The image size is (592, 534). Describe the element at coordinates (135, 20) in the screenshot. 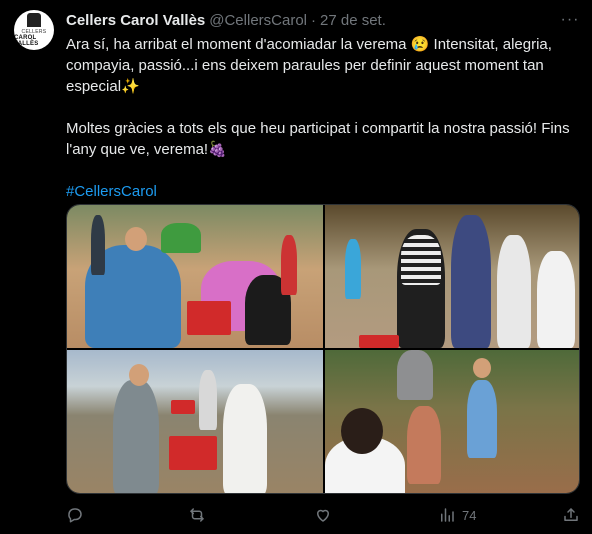

I see `account-name: Cellers Carol Vallès` at that location.